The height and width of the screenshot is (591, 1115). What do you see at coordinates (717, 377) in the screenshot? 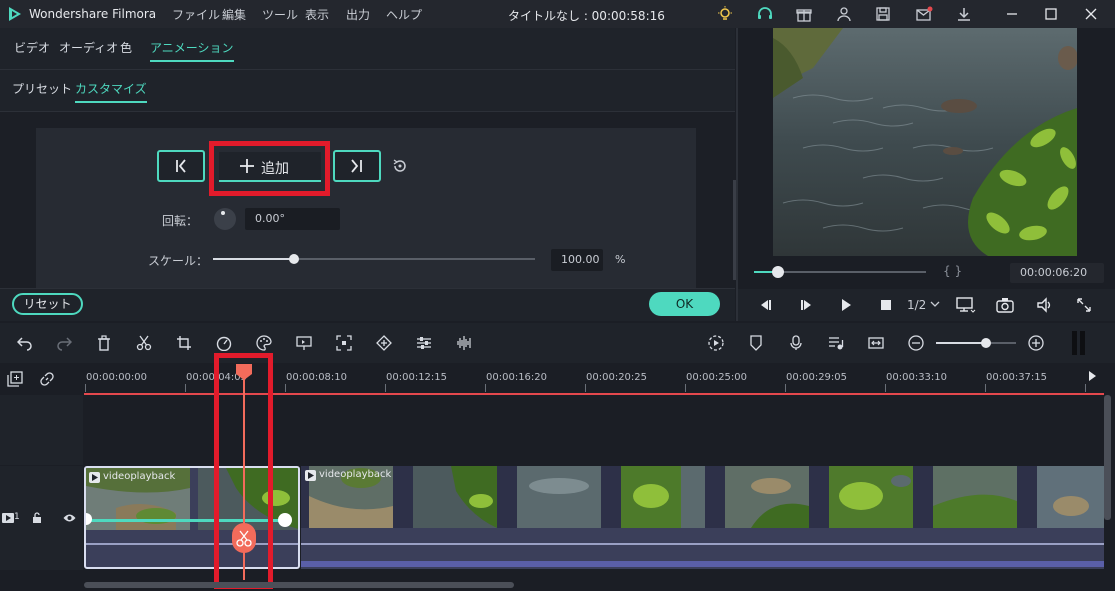
I see `ruler-label: 00:00:25:00` at bounding box center [717, 377].